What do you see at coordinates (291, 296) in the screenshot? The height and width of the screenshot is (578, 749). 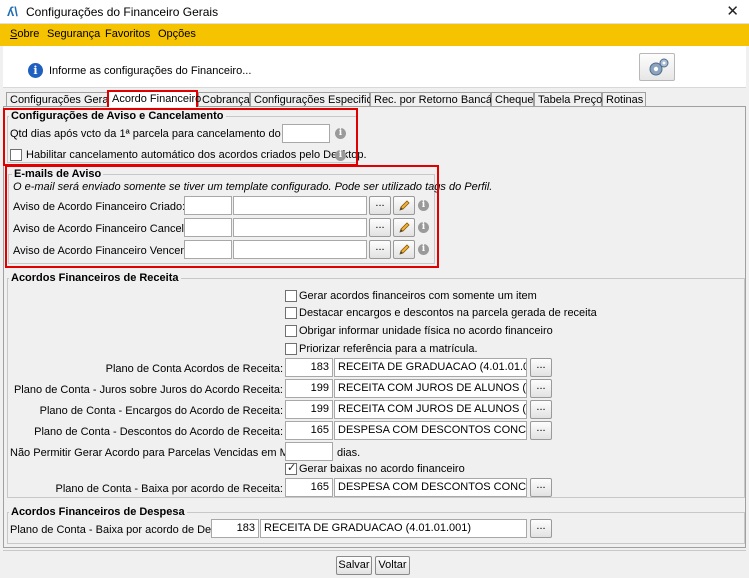 I see `gerar-somente-um-item-checkbox` at bounding box center [291, 296].